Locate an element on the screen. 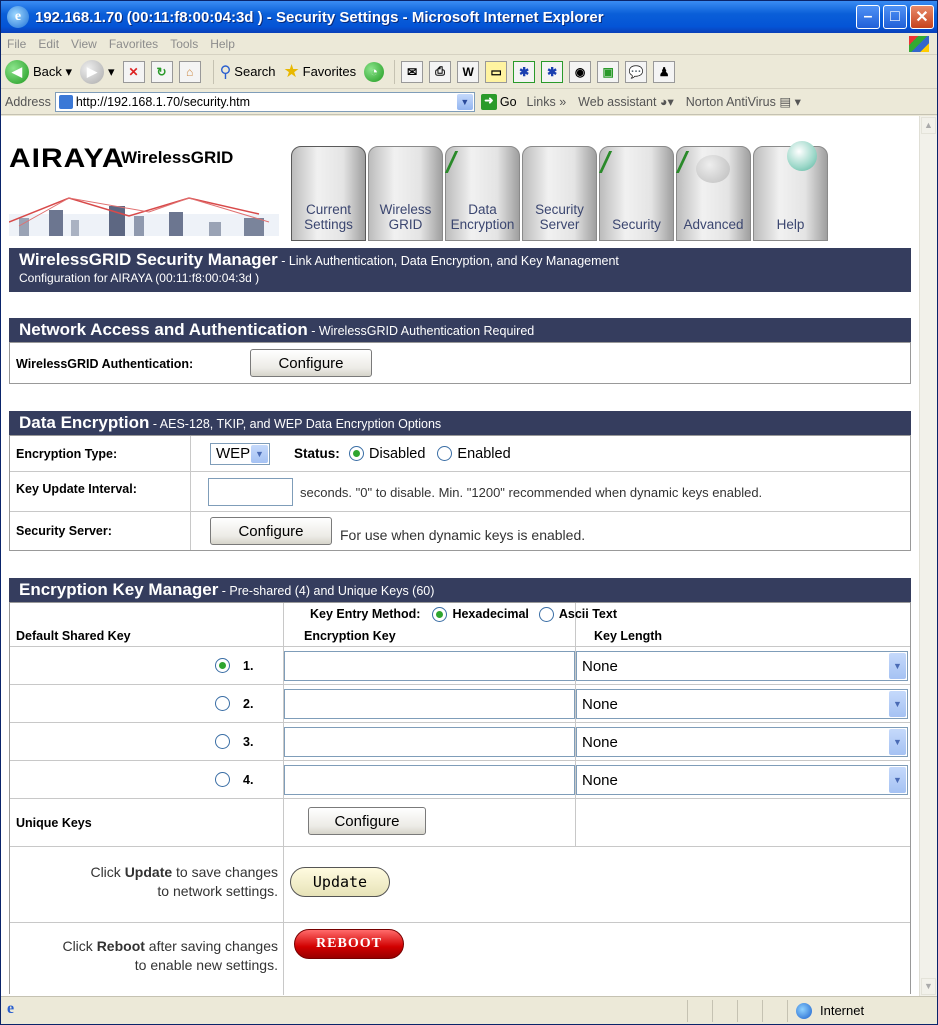 This screenshot has height=1025, width=938. reboot-button: REBOOT is located at coordinates (349, 944).